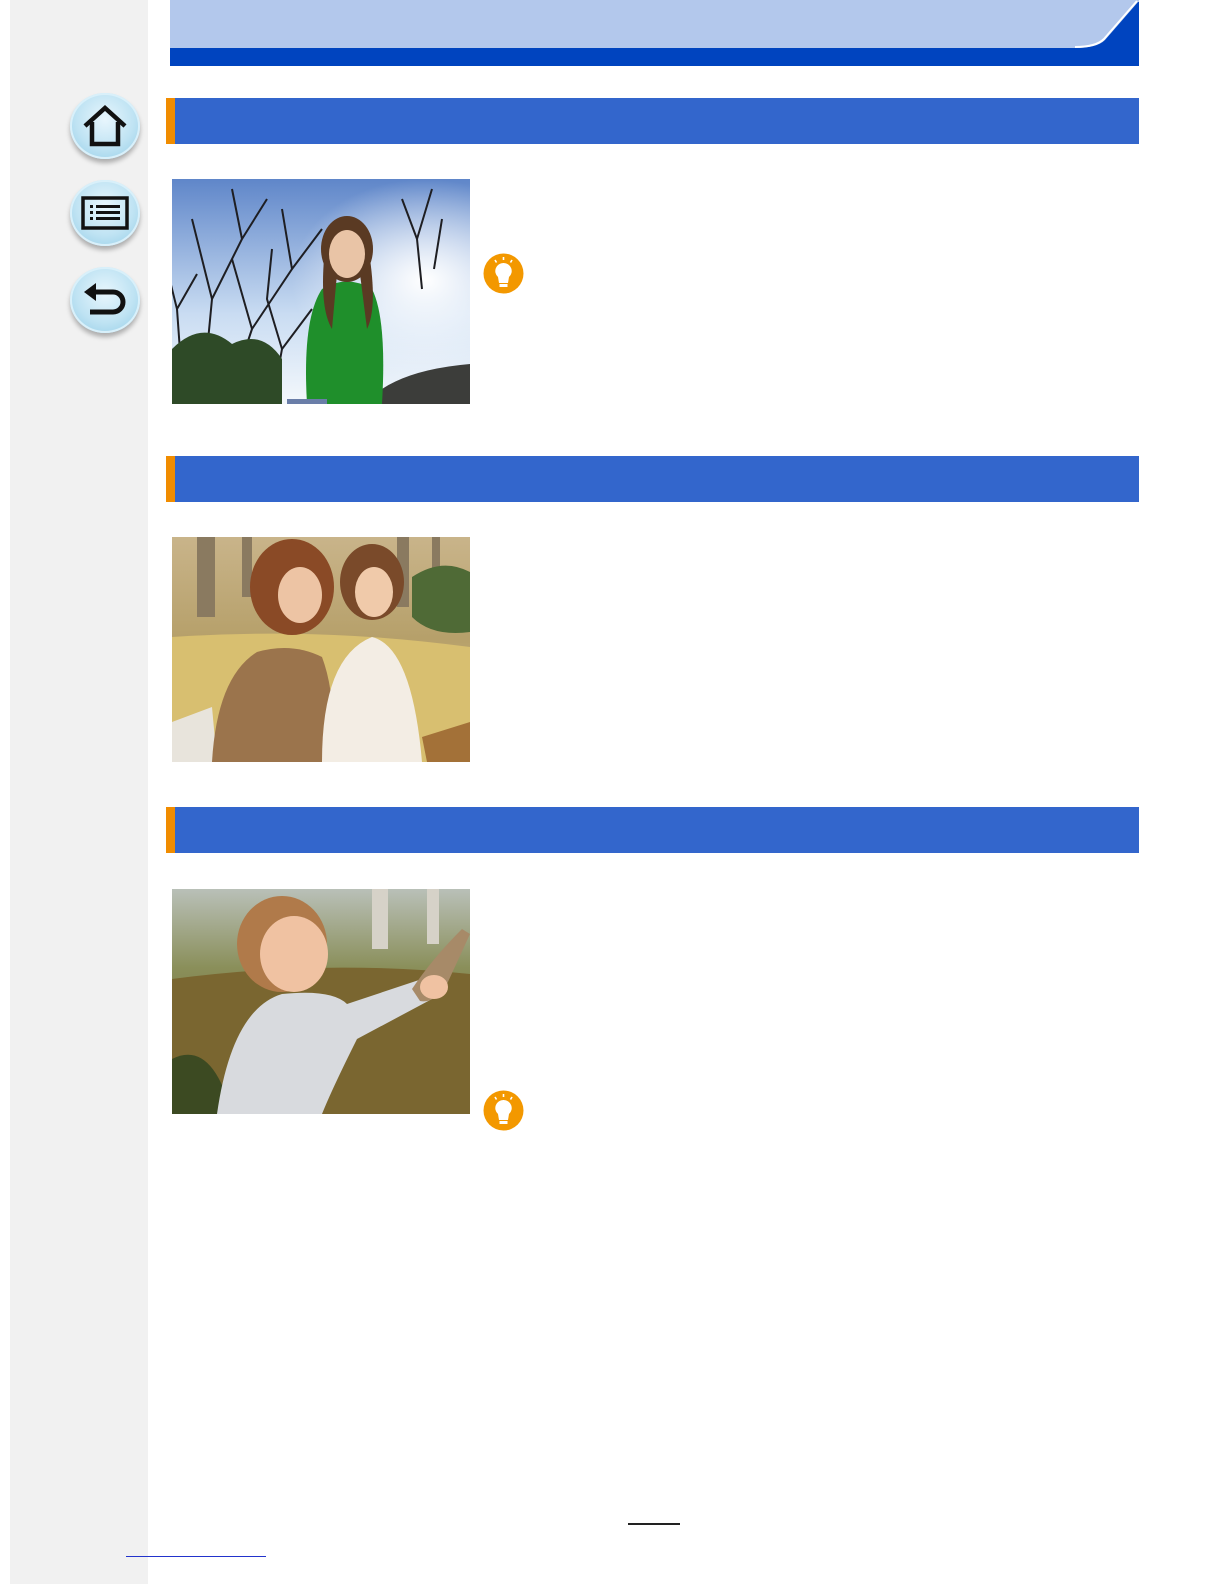 This screenshot has height=1584, width=1224. Describe the element at coordinates (654, 25) in the screenshot. I see `page-header` at that location.